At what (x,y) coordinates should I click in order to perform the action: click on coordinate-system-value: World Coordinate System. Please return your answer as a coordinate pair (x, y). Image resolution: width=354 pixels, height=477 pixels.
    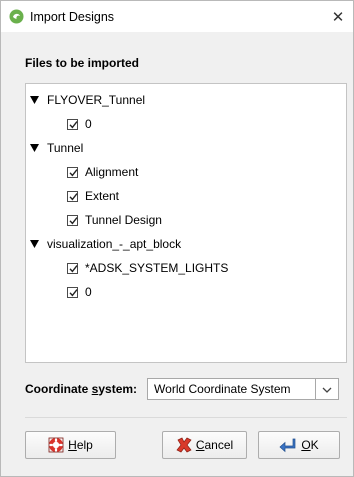
    Looking at the image, I should click on (222, 388).